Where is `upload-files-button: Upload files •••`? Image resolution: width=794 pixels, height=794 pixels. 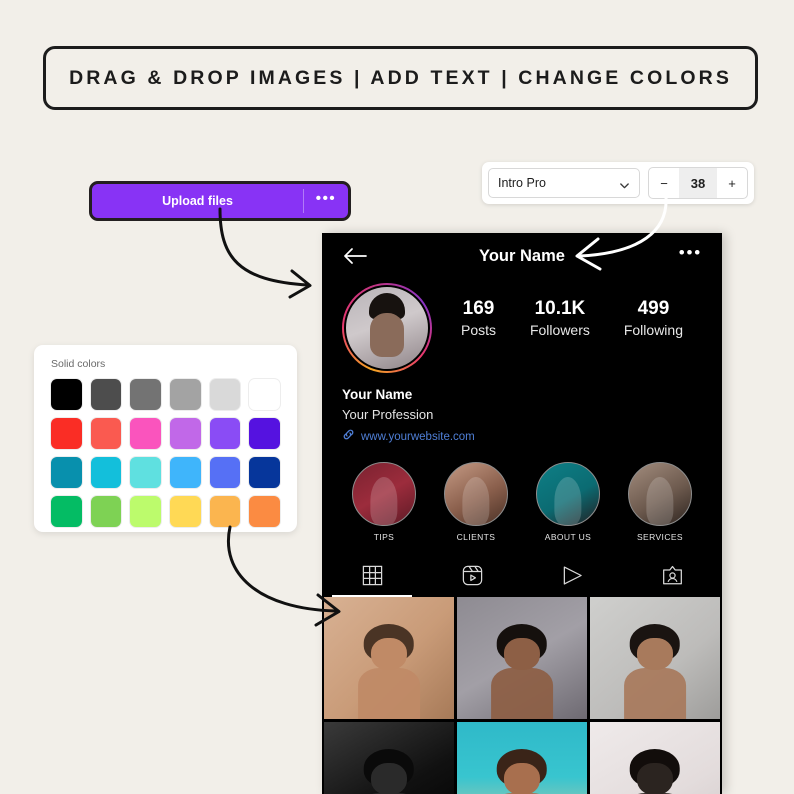 upload-files-button: Upload files ••• is located at coordinates (220, 201).